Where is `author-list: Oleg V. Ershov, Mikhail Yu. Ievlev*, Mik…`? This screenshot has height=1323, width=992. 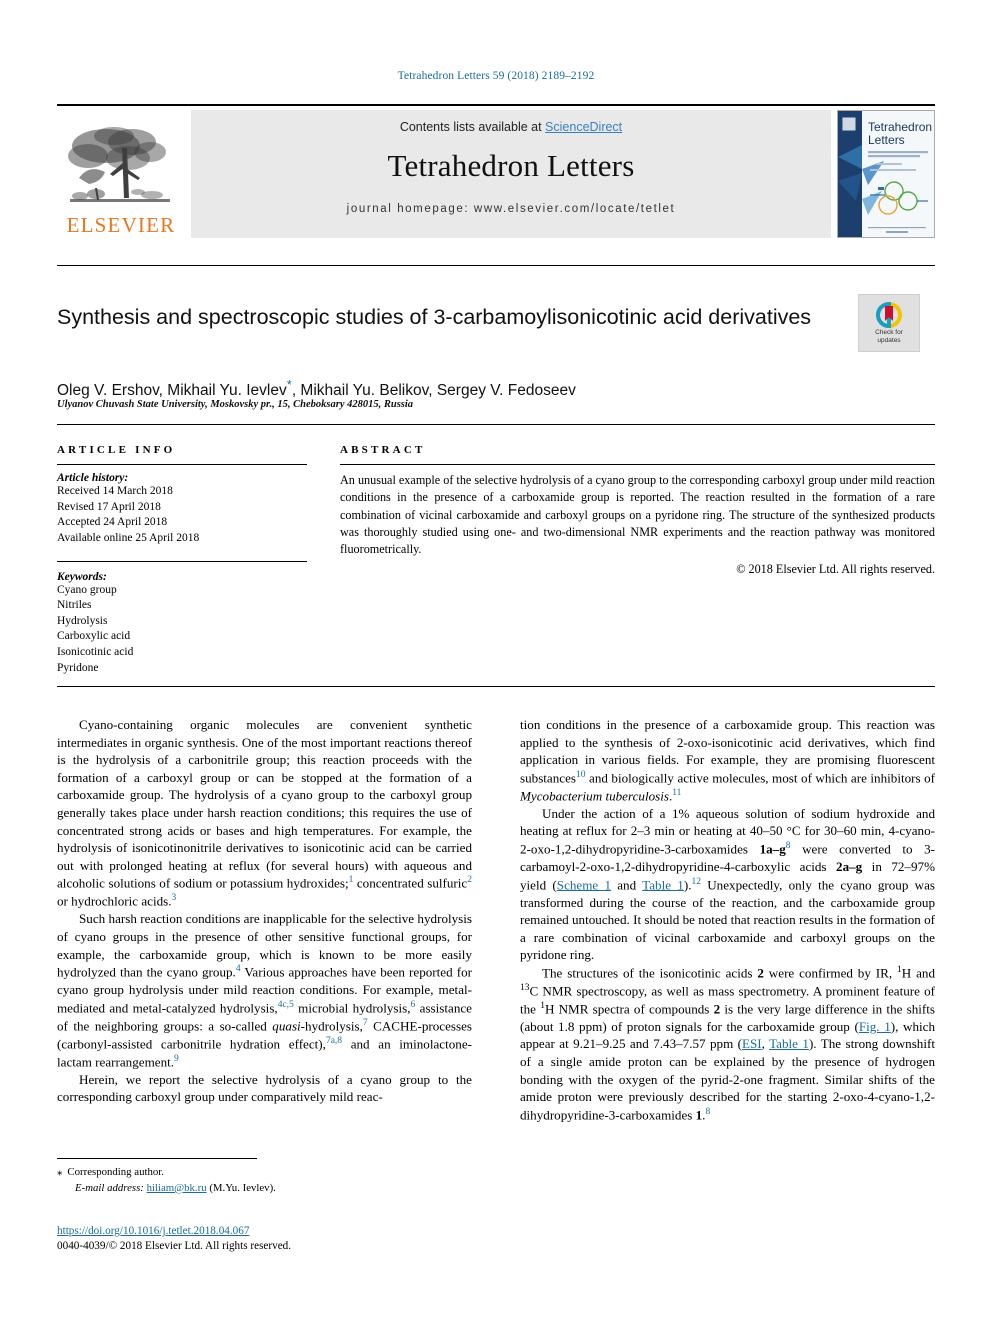 author-list: Oleg V. Ershov, Mikhail Yu. Ievlev*, Mik… is located at coordinates (496, 388).